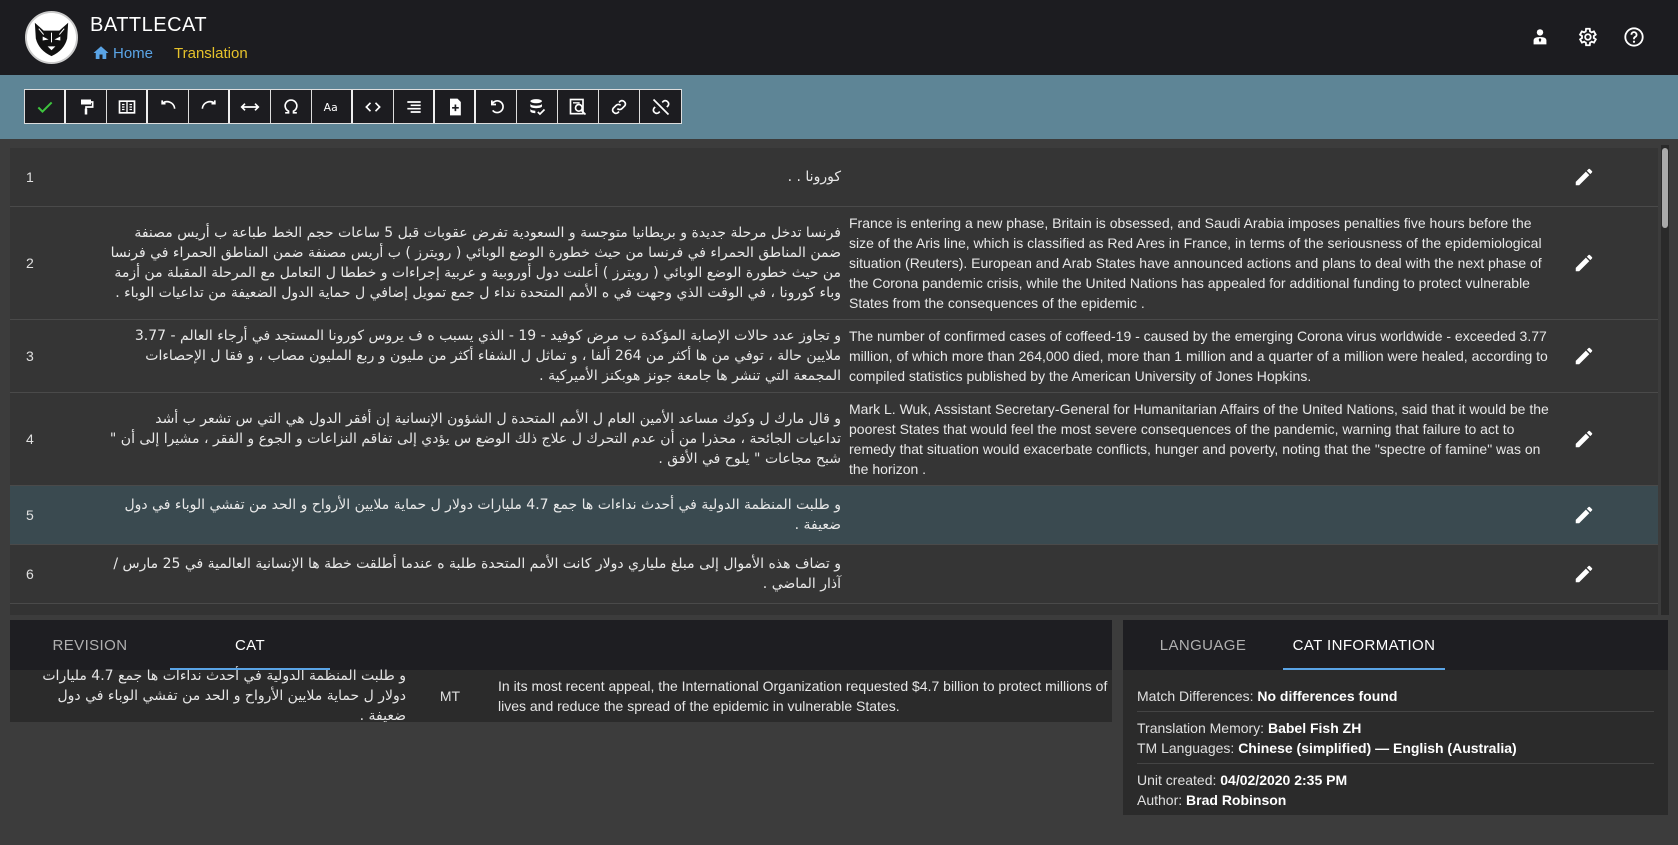  What do you see at coordinates (101, 52) in the screenshot?
I see `home-icon` at bounding box center [101, 52].